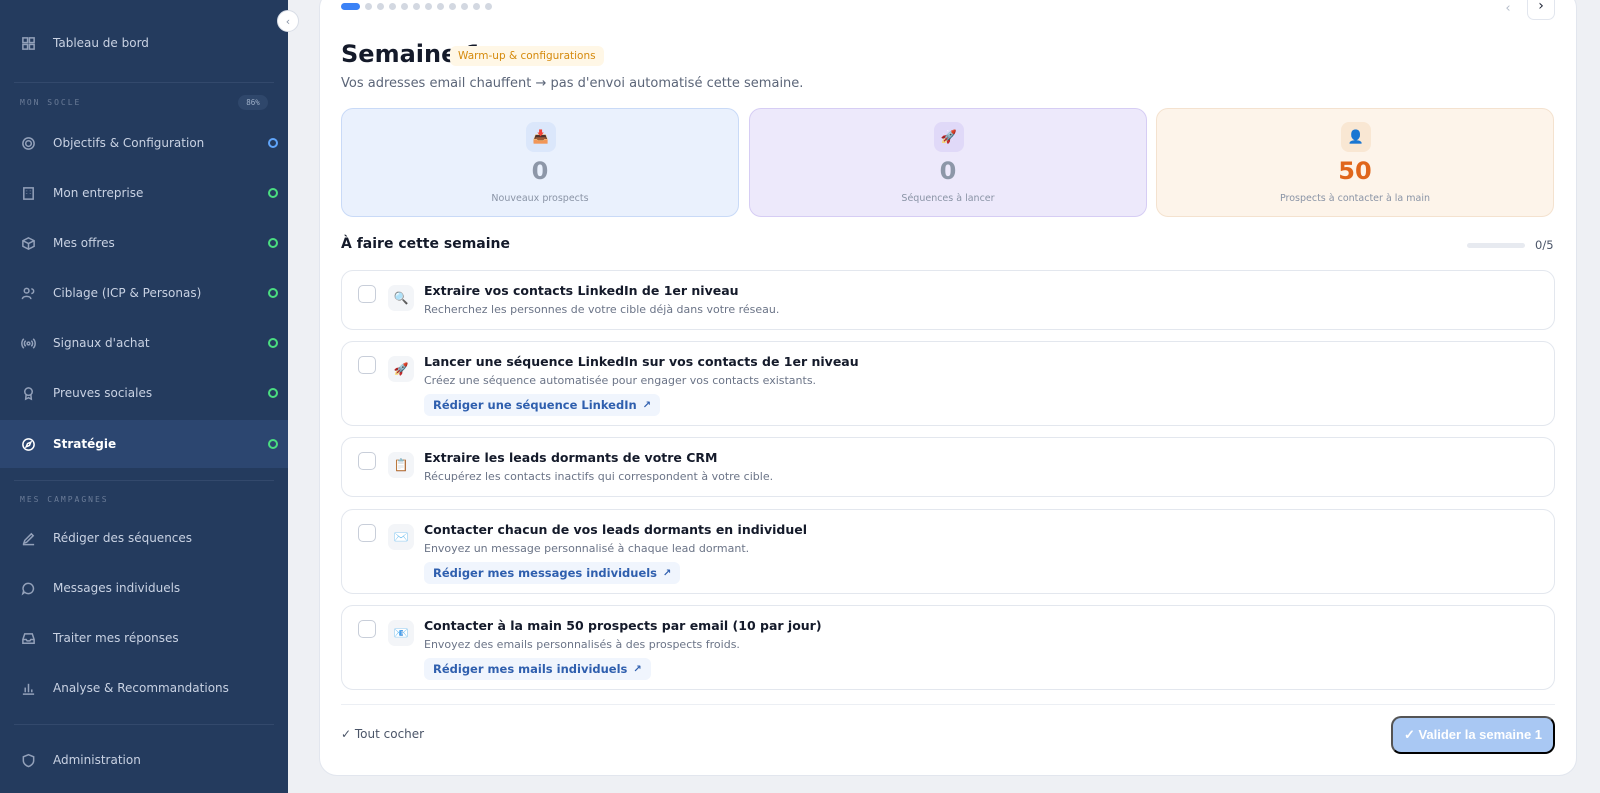  I want to click on sidebar-item-label: Preuves sociales, so click(103, 393).